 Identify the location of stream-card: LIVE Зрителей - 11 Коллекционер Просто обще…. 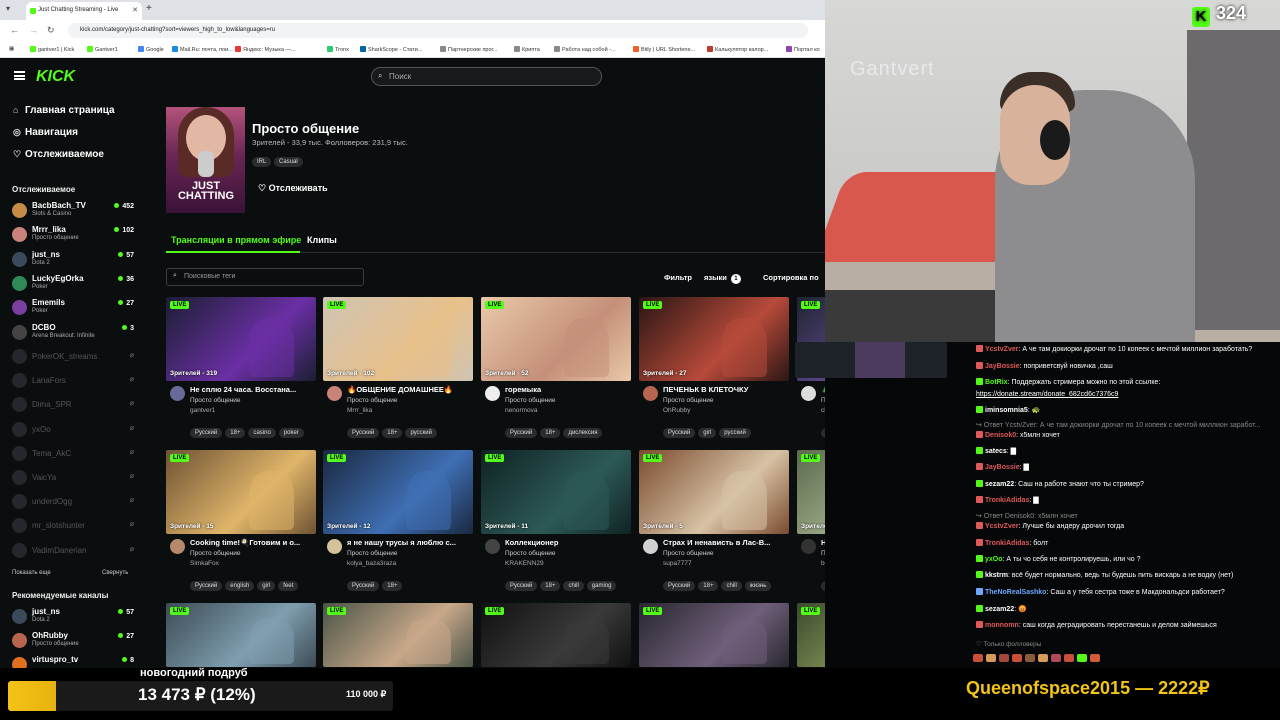
(556, 522).